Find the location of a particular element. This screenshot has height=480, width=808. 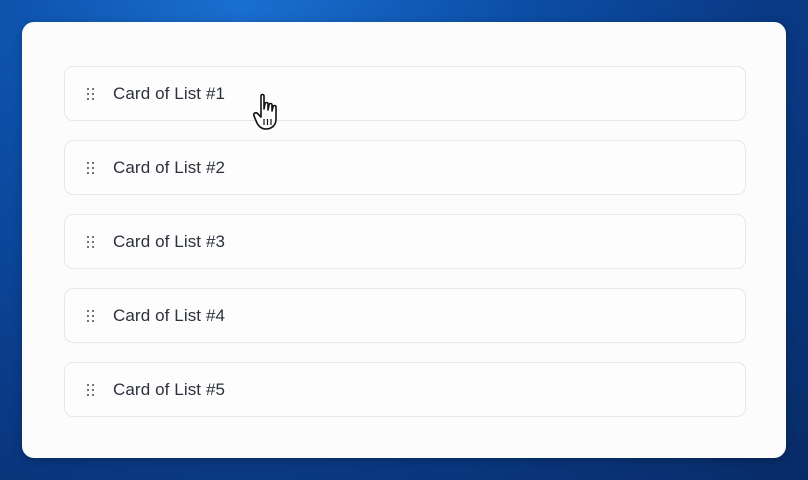

card-label: Card of List #1 is located at coordinates (169, 93).